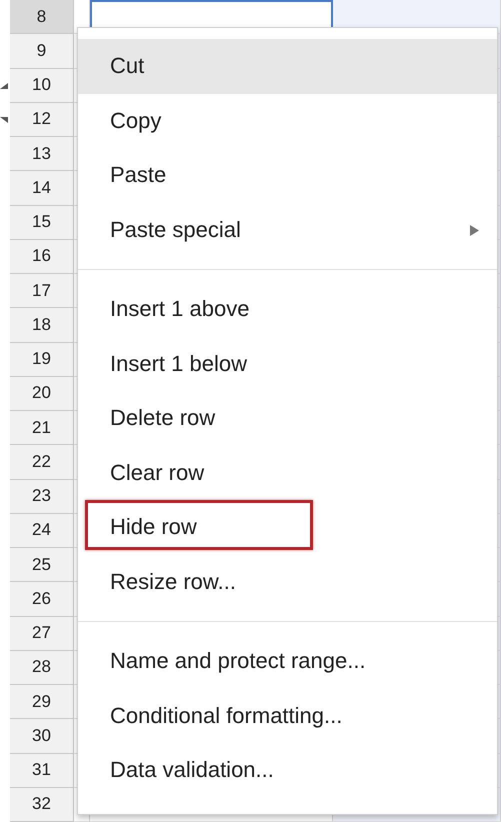  What do you see at coordinates (42, 223) in the screenshot?
I see `row-header: 15` at bounding box center [42, 223].